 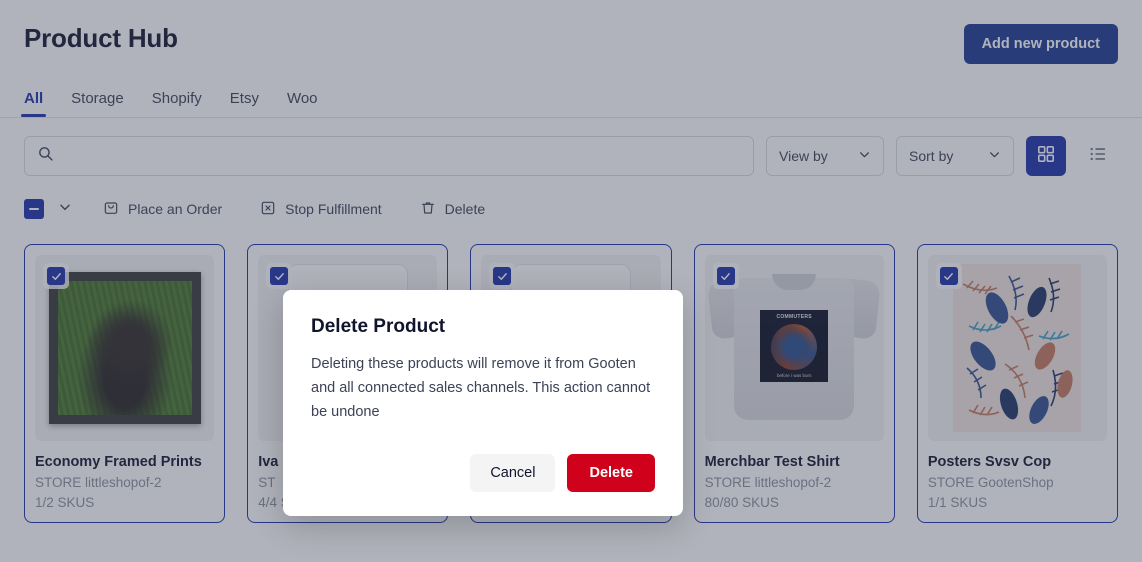 I want to click on modal-title: Delete Product, so click(x=378, y=326).